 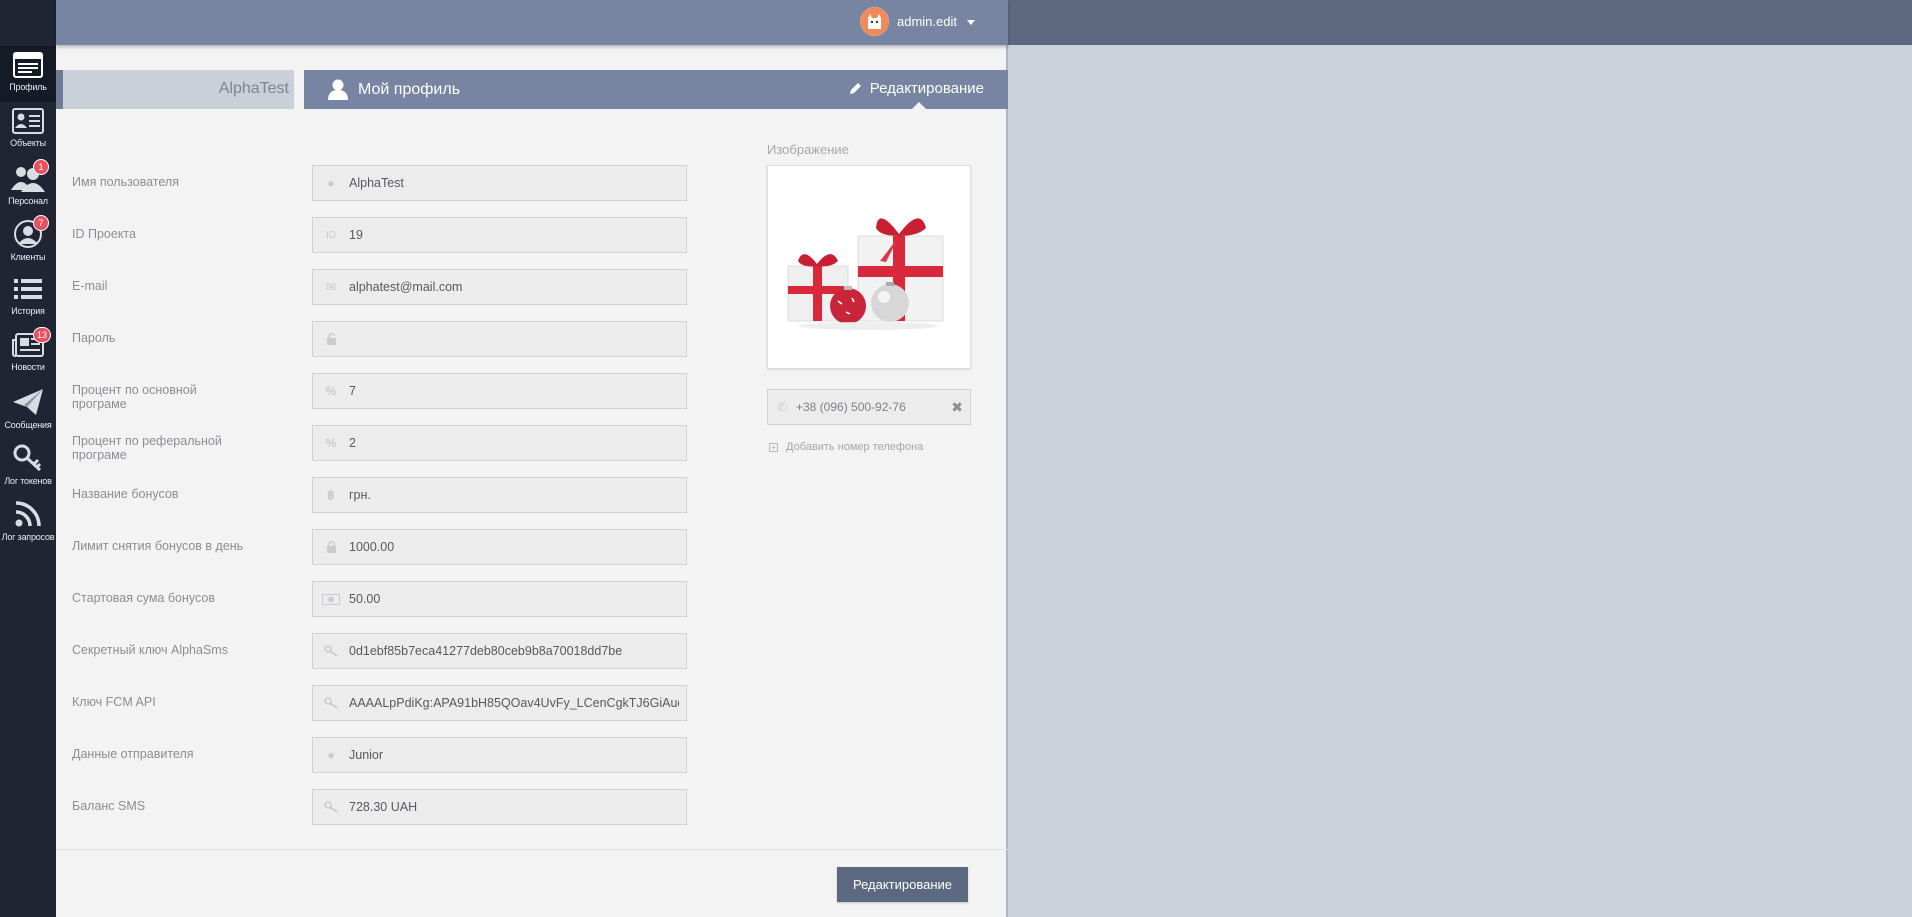 I want to click on gift-boxes-image, so click(x=869, y=267).